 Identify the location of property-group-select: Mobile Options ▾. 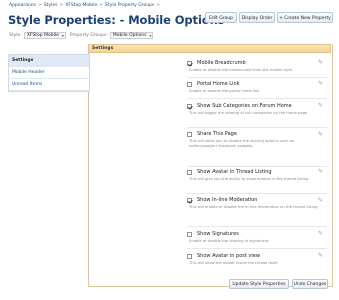
(131, 35).